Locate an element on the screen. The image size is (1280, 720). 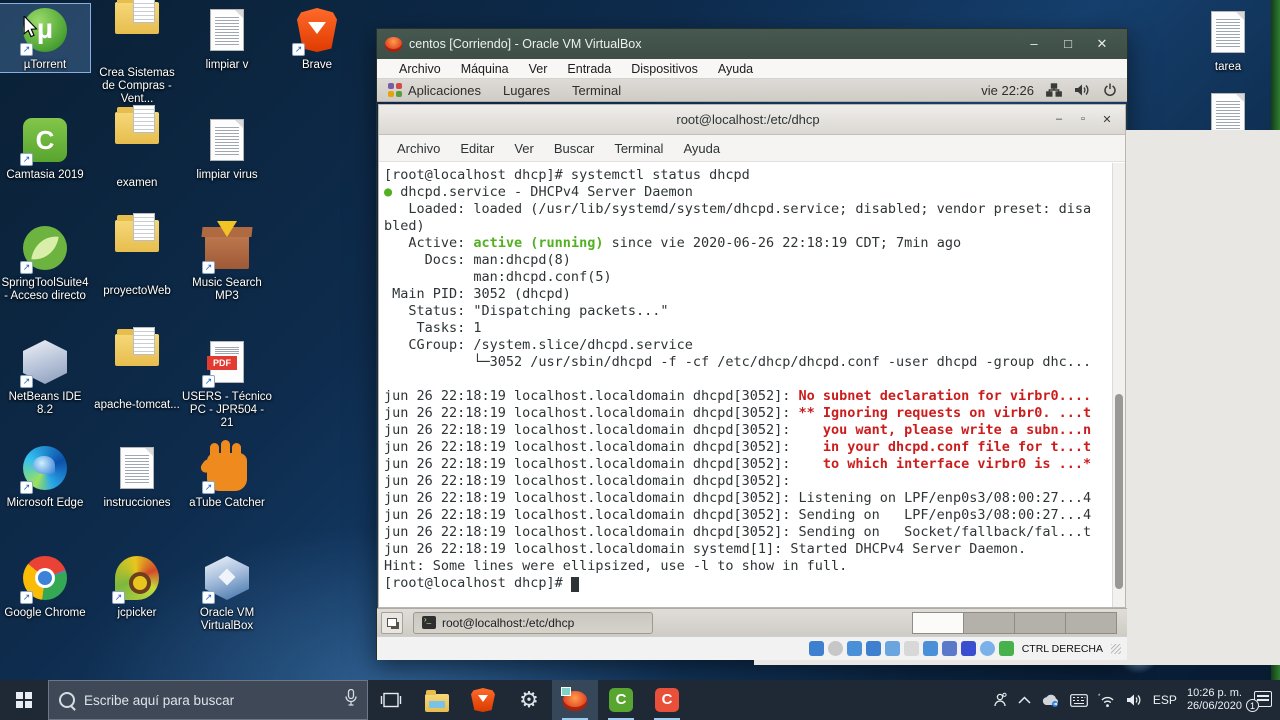
desktop-icon-tarea: tarea is located at coordinates (1228, 40).